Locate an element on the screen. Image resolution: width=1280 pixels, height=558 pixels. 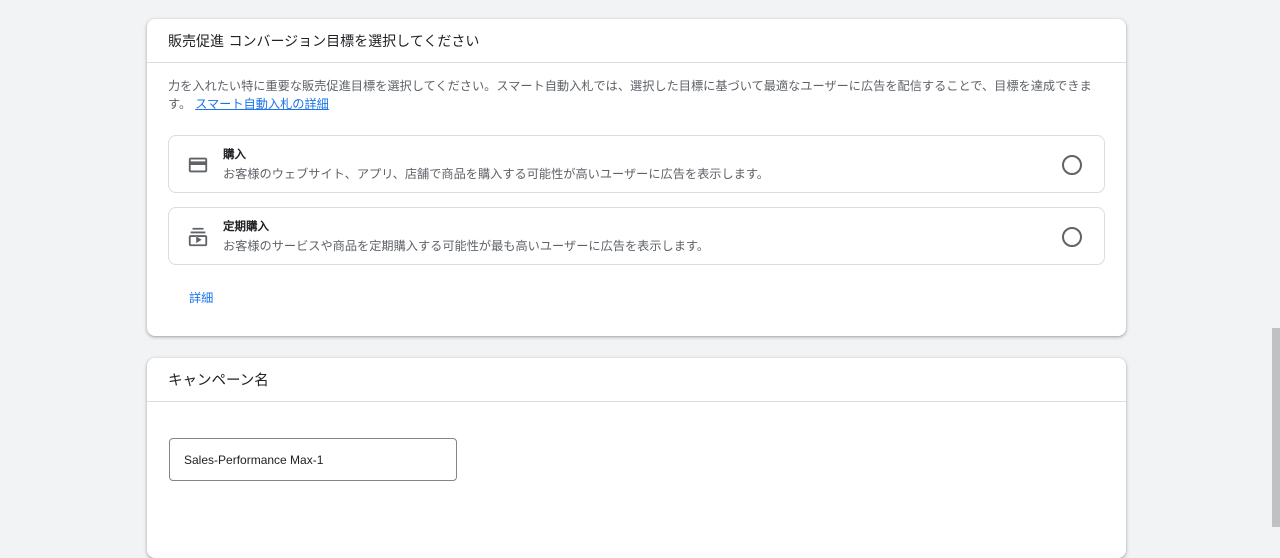
subscriptions-icon is located at coordinates (198, 237).